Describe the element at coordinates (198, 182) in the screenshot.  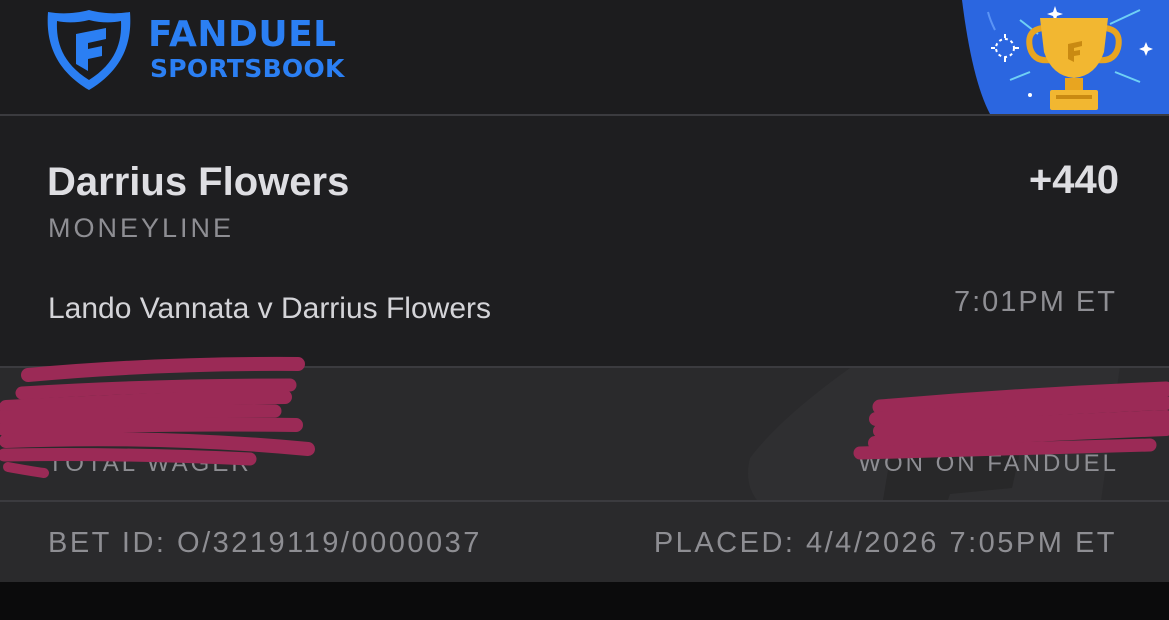
I see `bet-selection: Darrius Flowers` at that location.